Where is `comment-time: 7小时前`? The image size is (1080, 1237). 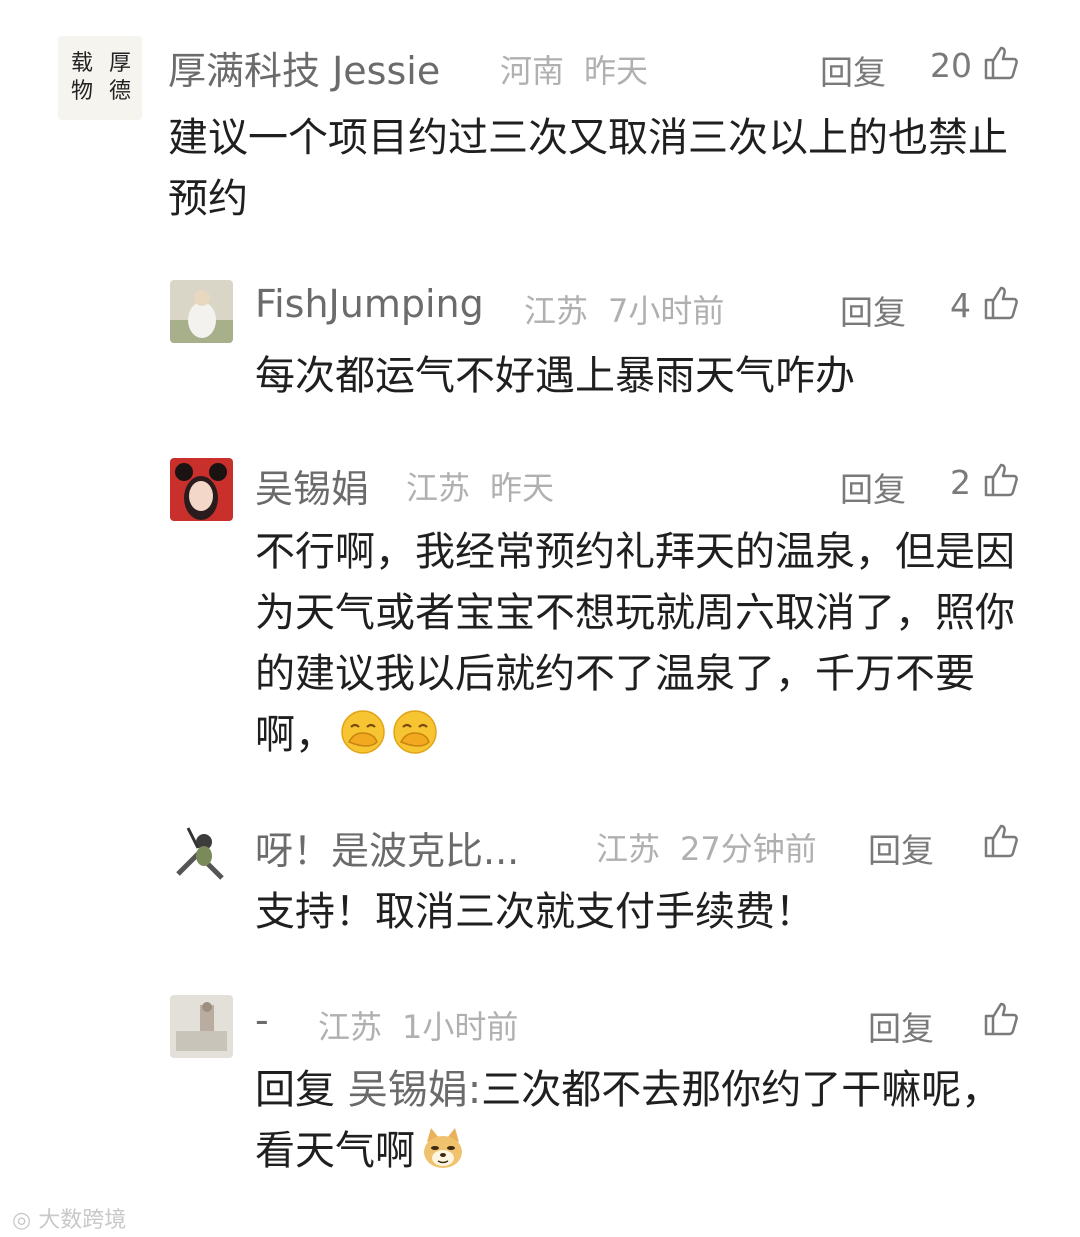 comment-time: 7小时前 is located at coordinates (666, 311).